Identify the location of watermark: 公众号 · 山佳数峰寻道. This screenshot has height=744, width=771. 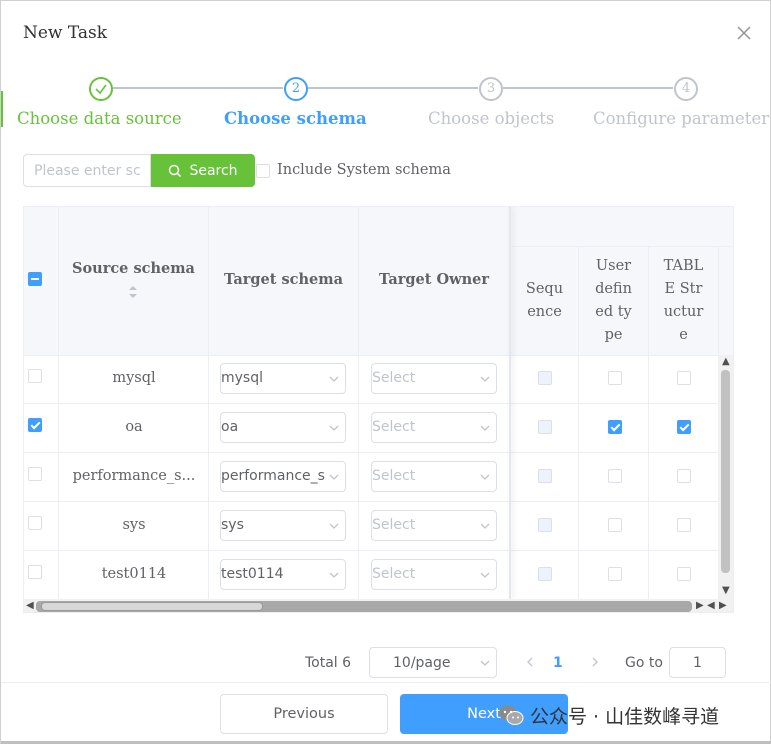
(608, 715).